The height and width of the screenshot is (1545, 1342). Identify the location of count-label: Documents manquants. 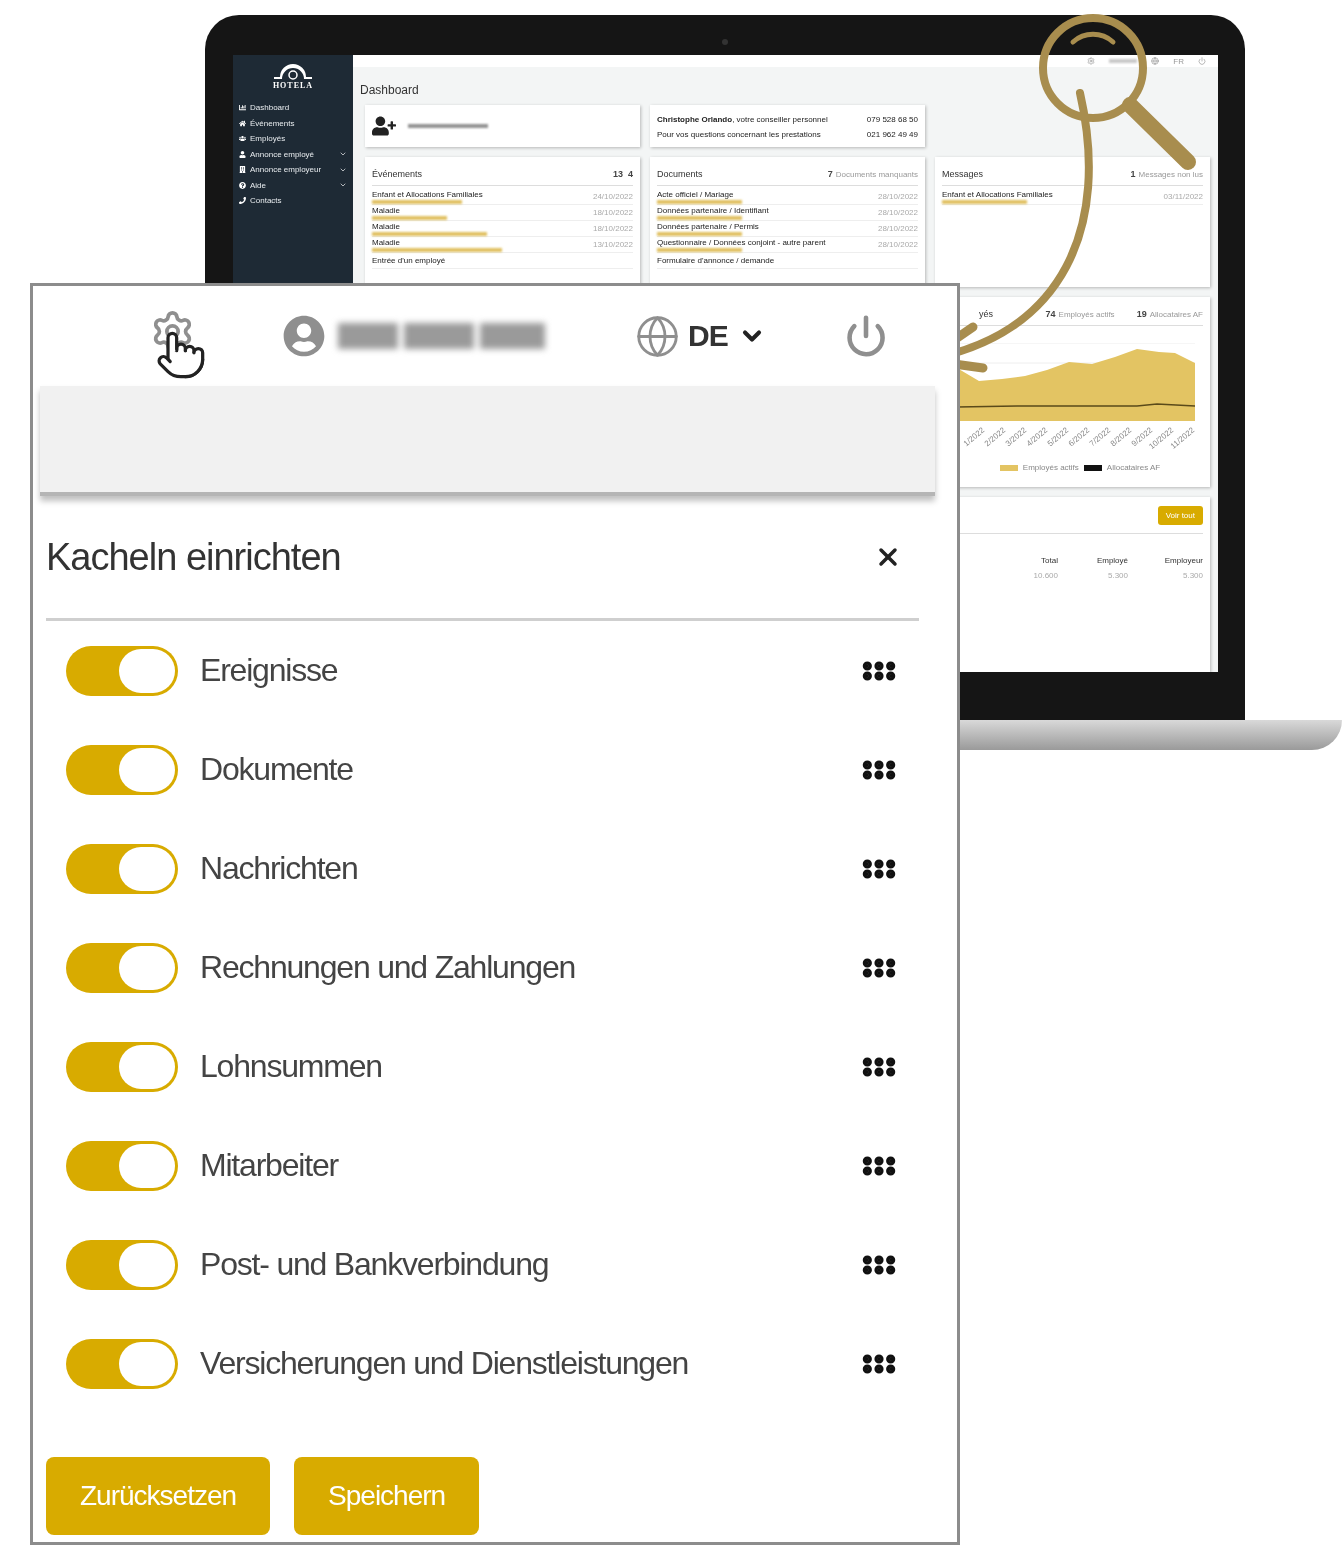
(876, 174).